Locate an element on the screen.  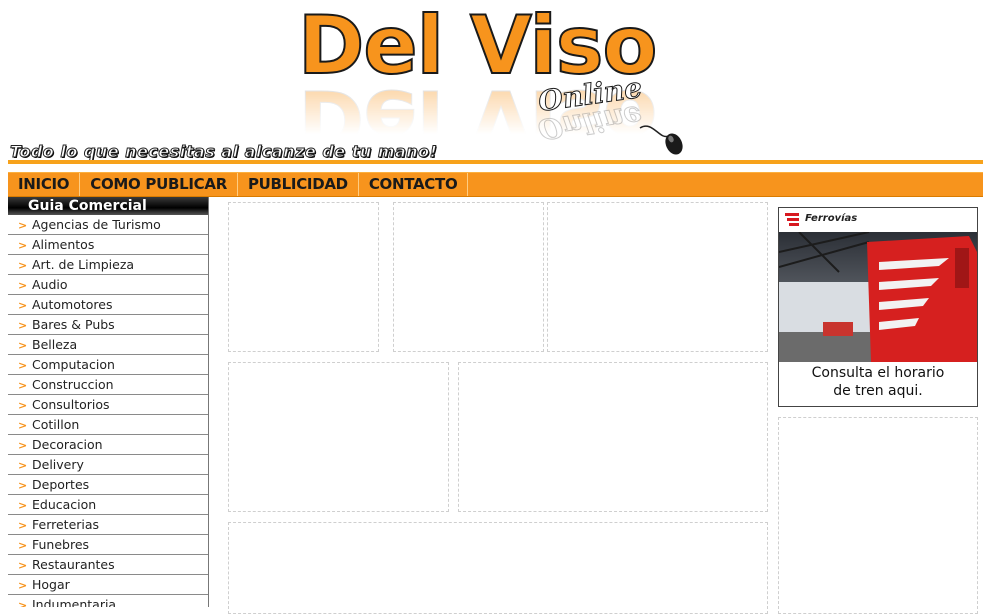
category-label: Cotillon is located at coordinates (56, 424).